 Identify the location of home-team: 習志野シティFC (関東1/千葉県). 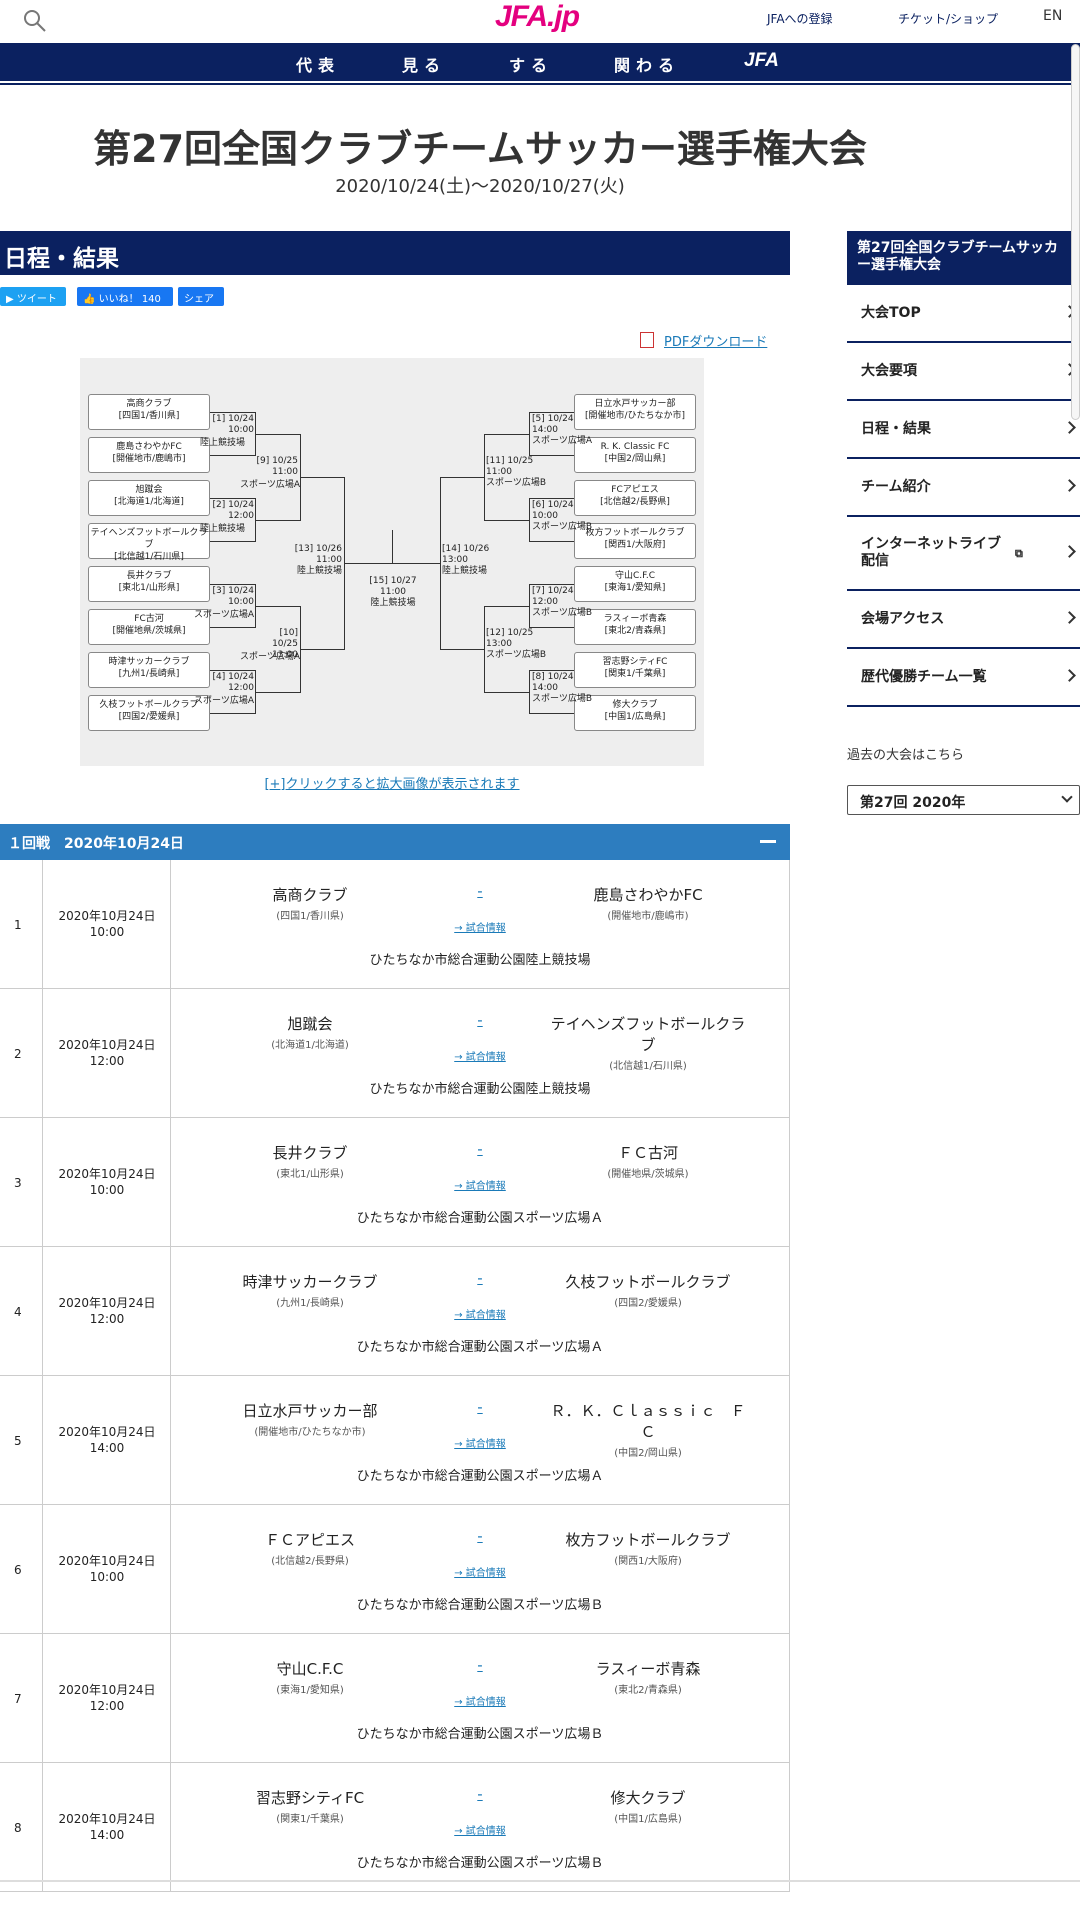
(310, 1807).